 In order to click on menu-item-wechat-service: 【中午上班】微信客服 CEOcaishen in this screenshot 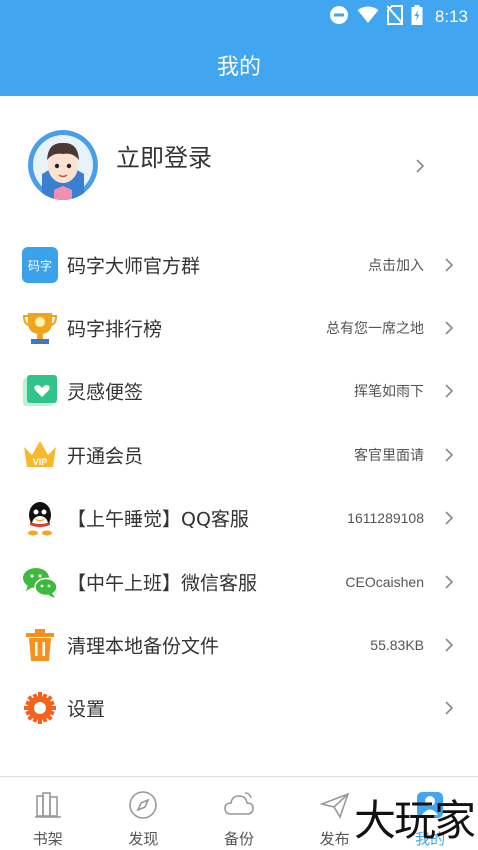, I will do `click(239, 581)`.